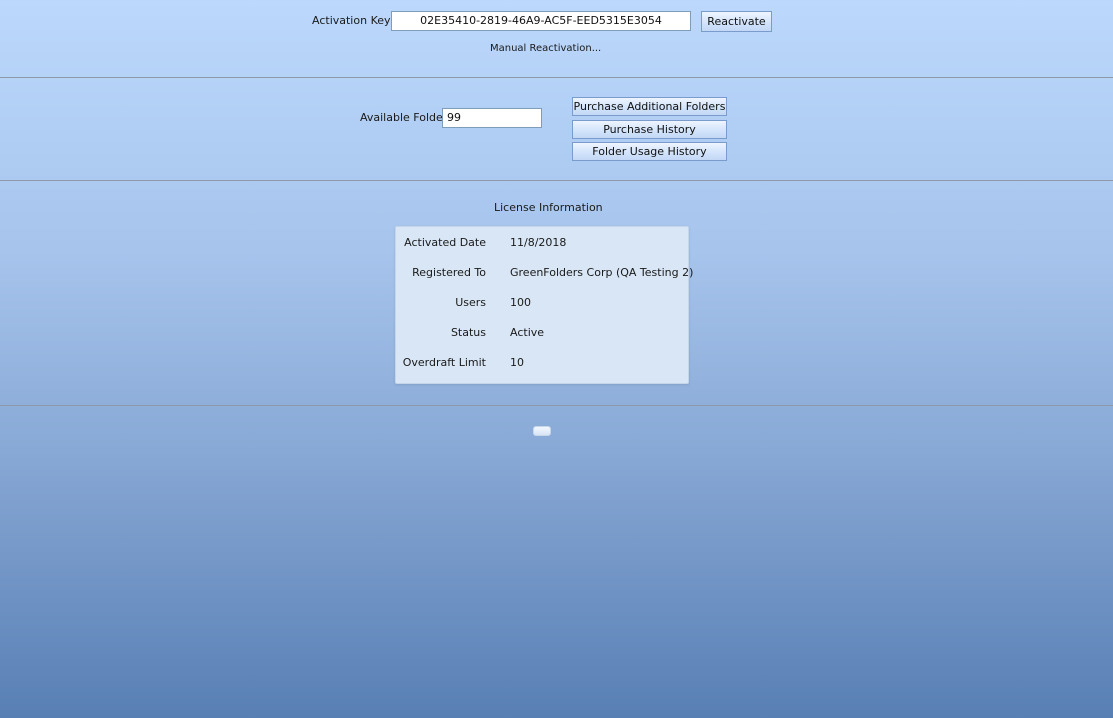 The image size is (1113, 718). I want to click on activated-date-label: Activated Date, so click(445, 242).